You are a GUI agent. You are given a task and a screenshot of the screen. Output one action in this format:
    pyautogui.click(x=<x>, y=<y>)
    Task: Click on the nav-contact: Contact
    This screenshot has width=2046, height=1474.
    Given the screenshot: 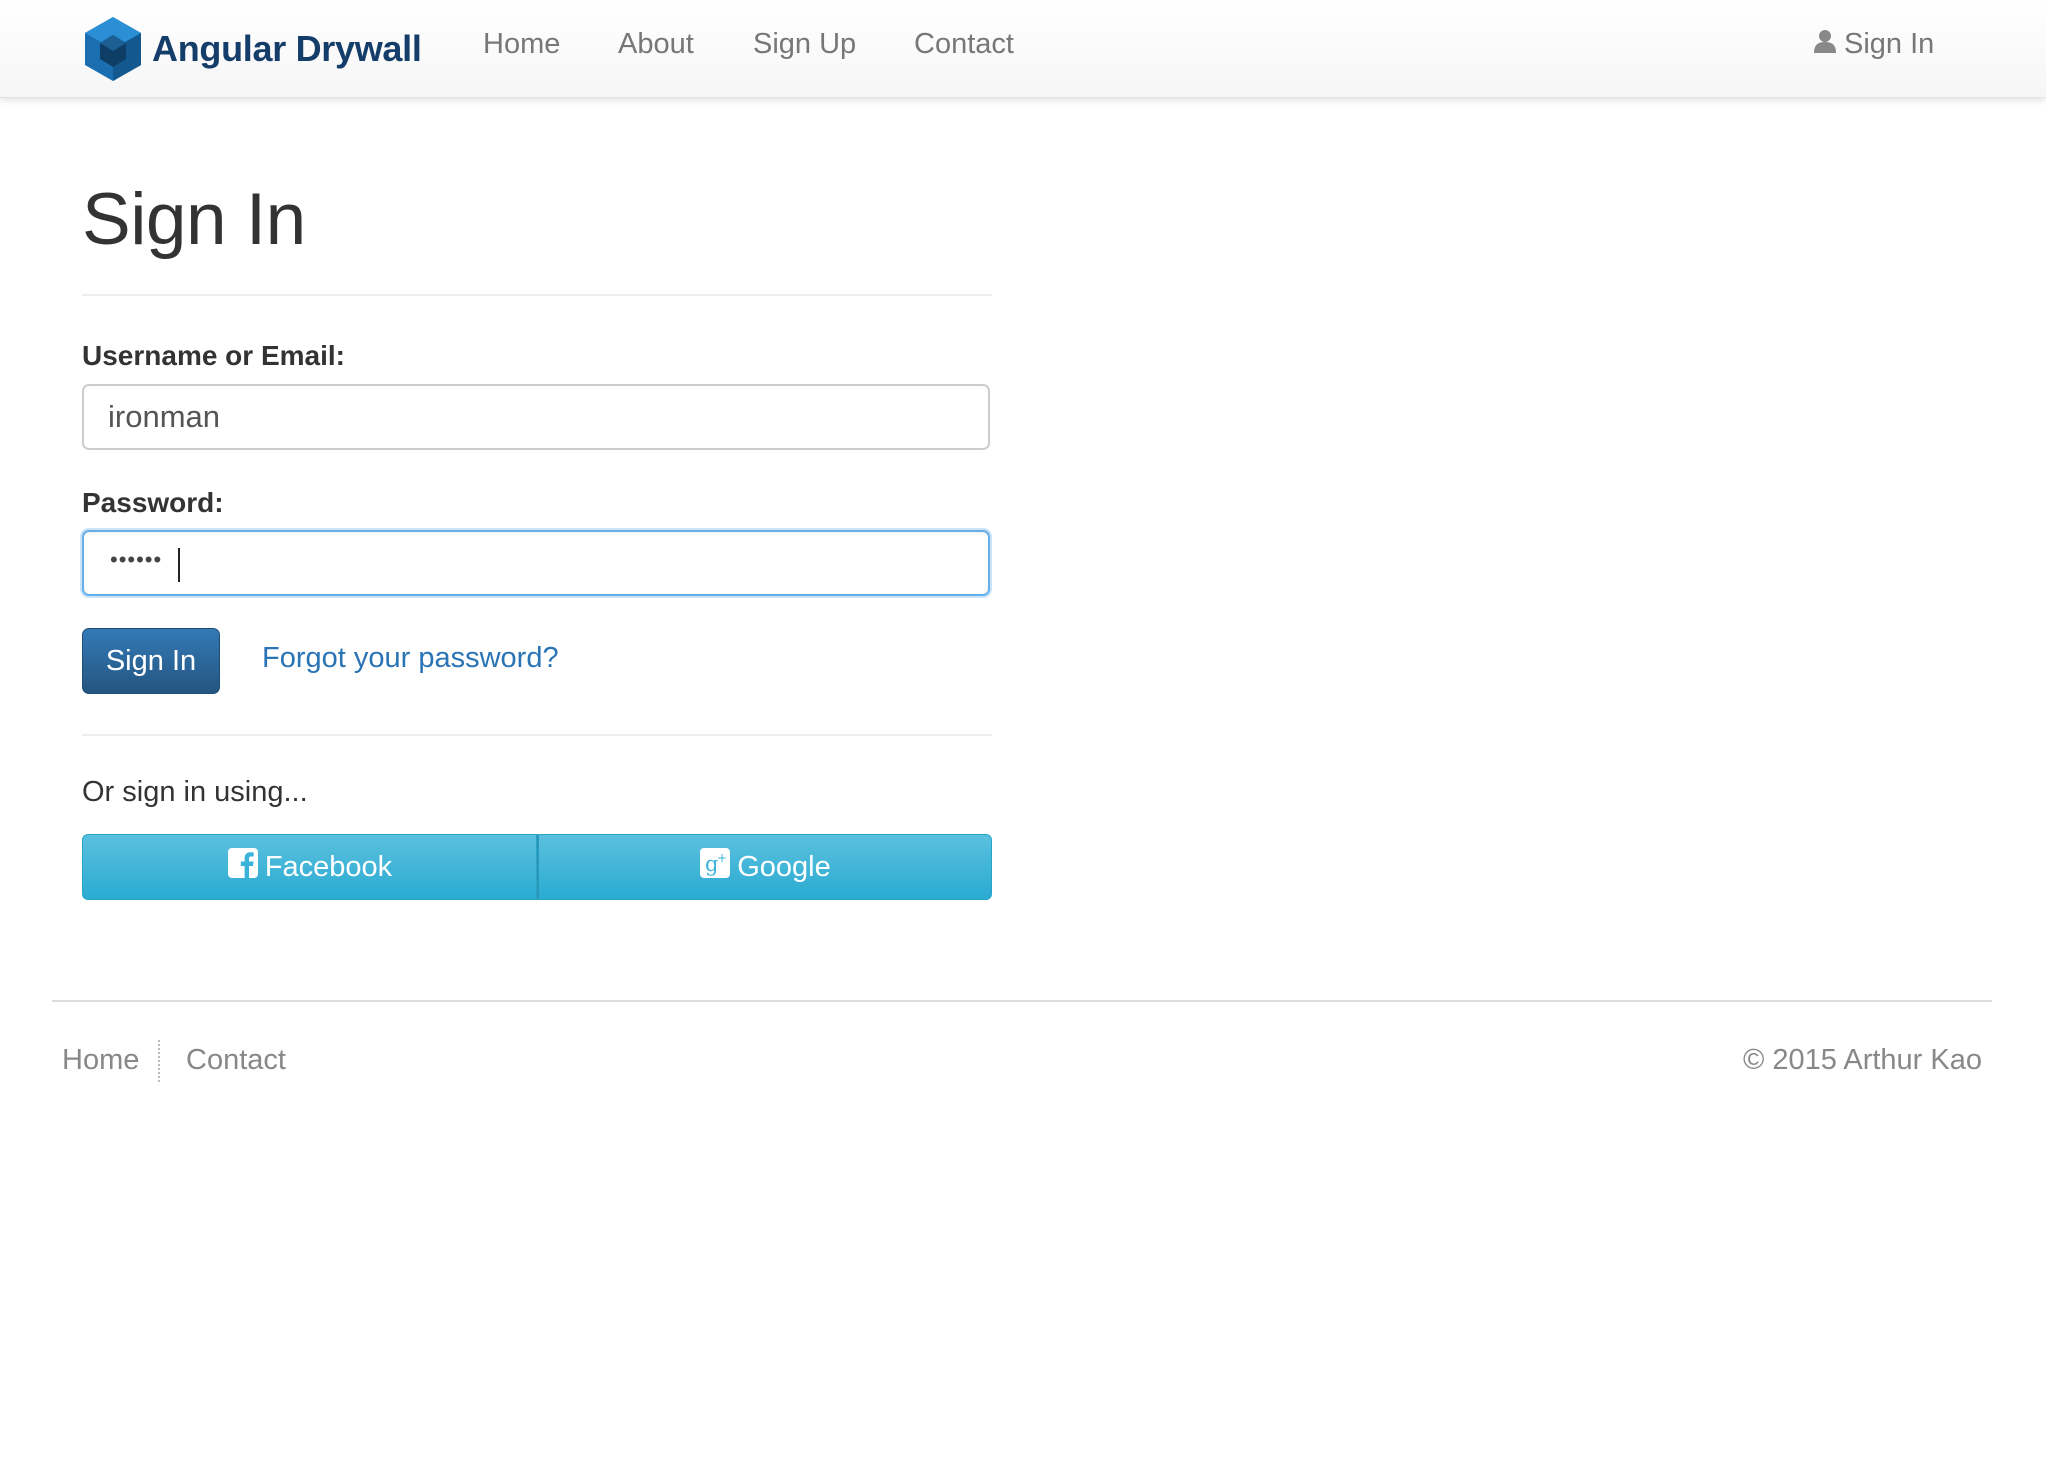 What is the action you would take?
    pyautogui.click(x=964, y=44)
    